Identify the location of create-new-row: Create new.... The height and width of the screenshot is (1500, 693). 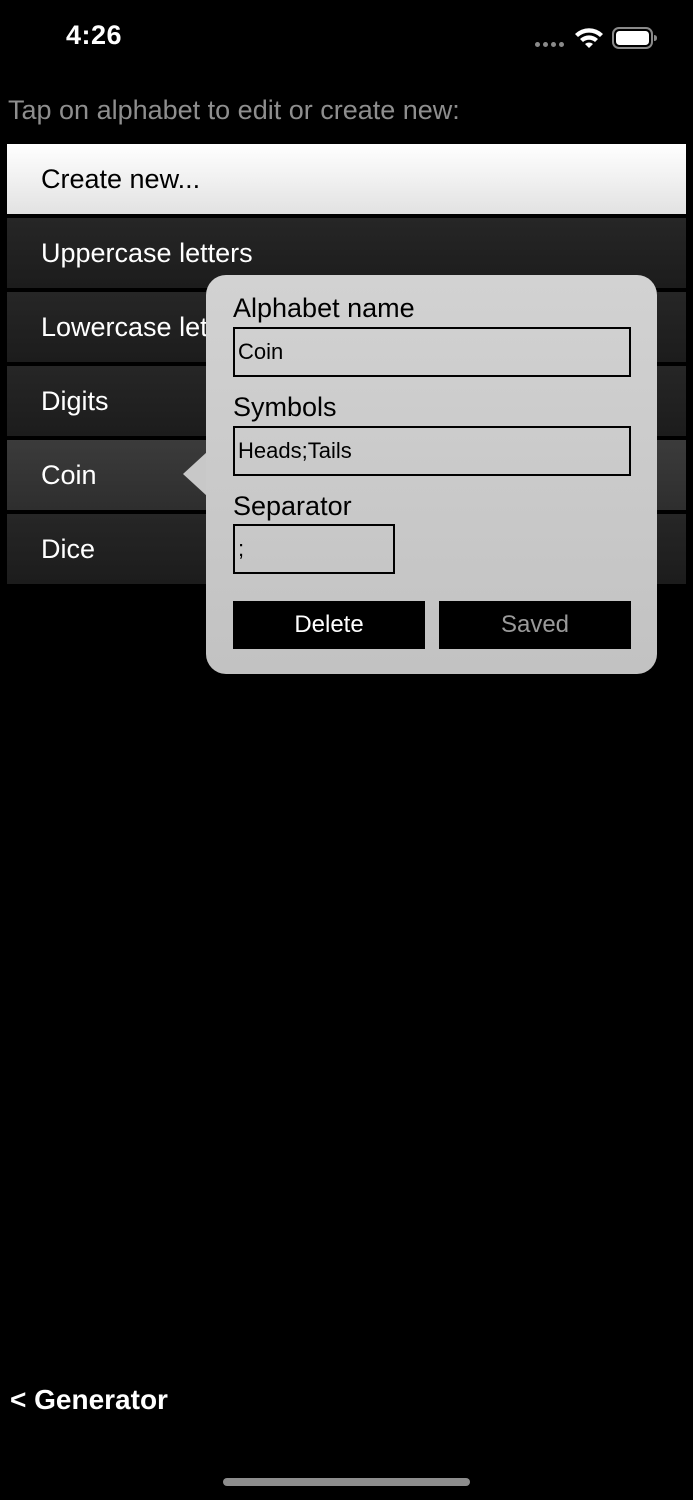
(346, 179).